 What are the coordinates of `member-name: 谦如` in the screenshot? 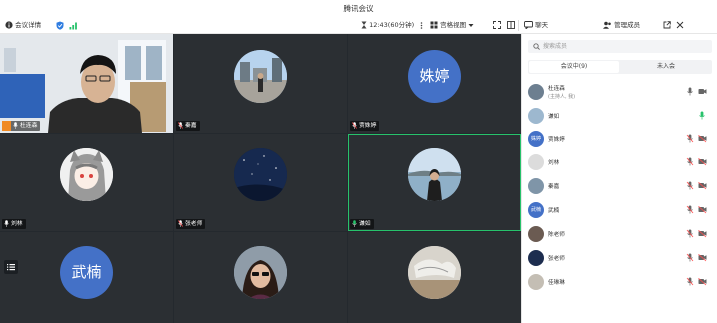 It's located at (554, 117).